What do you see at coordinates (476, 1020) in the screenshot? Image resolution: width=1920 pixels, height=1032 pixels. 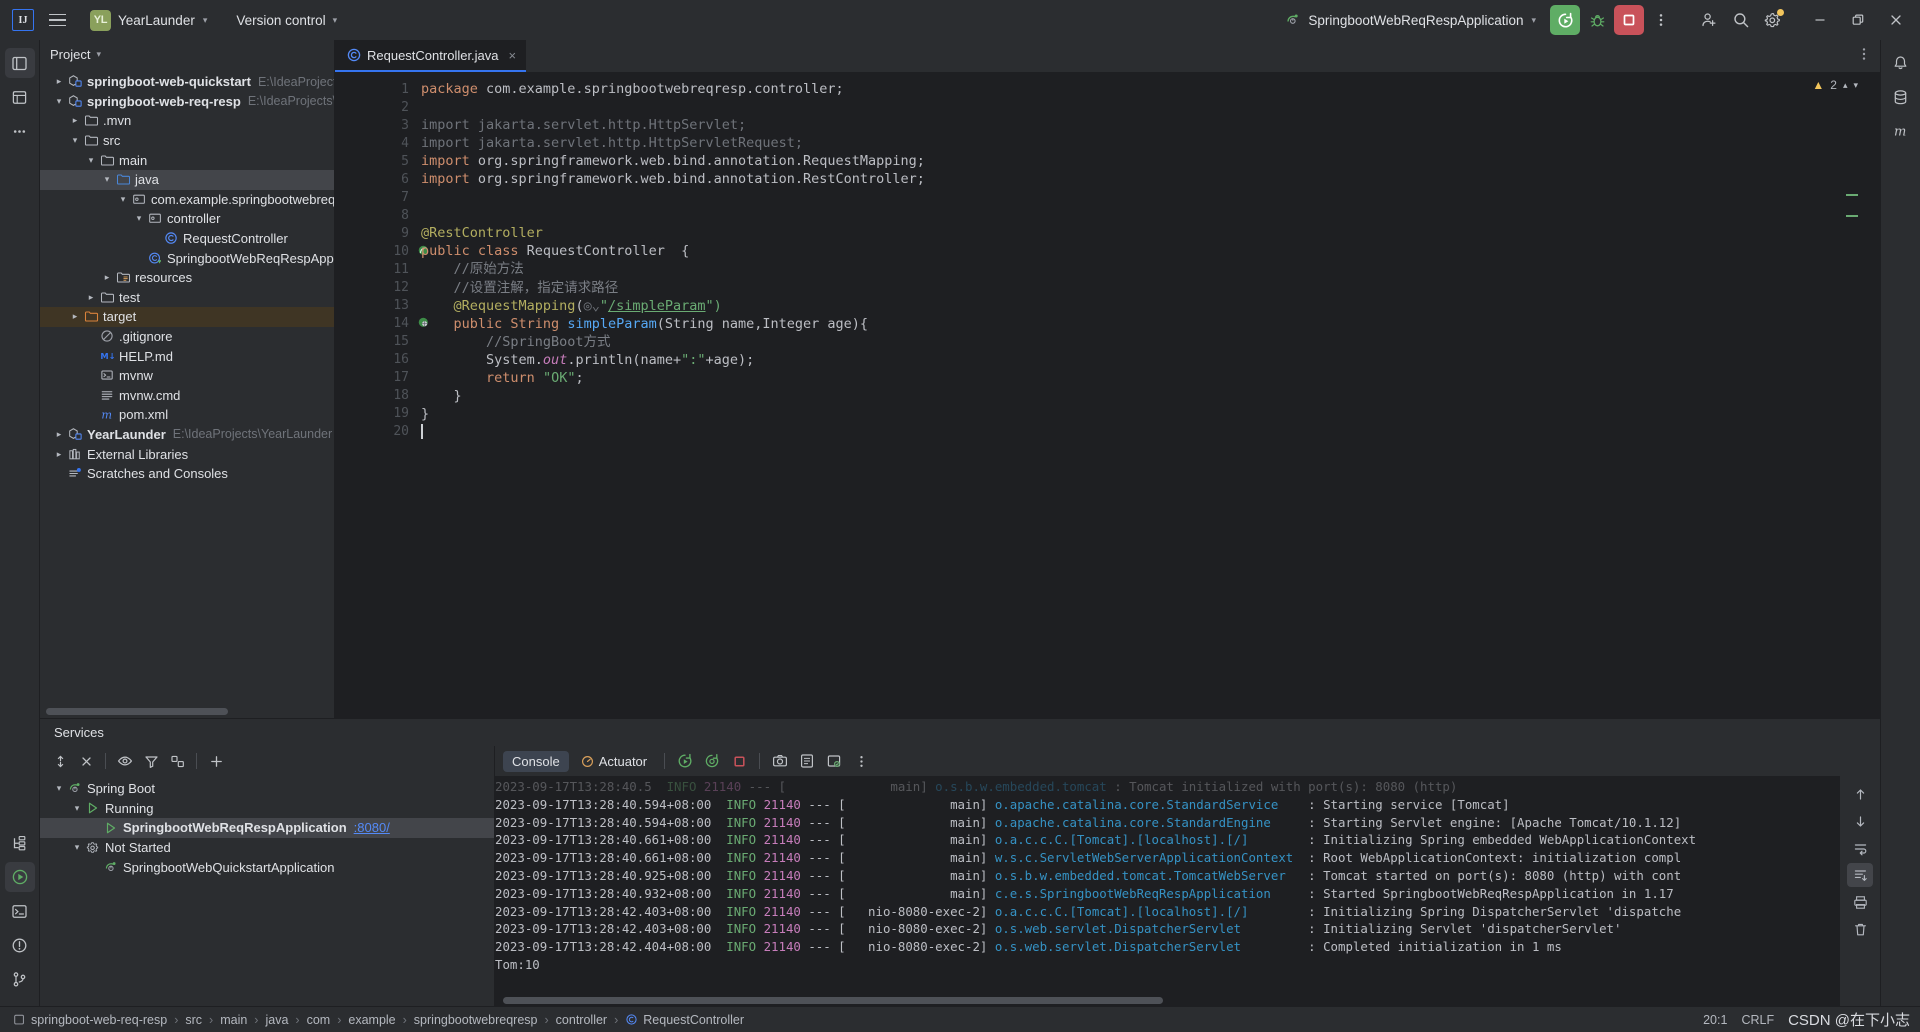 I see `breadcrumb-item-springbootwebreqresp: springbootwebreqresp` at bounding box center [476, 1020].